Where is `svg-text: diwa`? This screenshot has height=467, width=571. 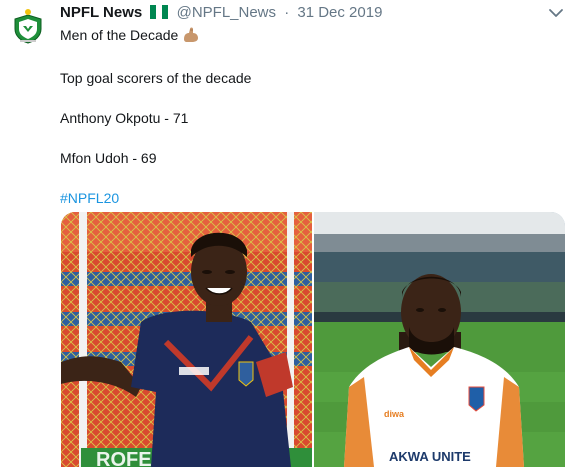
svg-text: diwa is located at coordinates (394, 414).